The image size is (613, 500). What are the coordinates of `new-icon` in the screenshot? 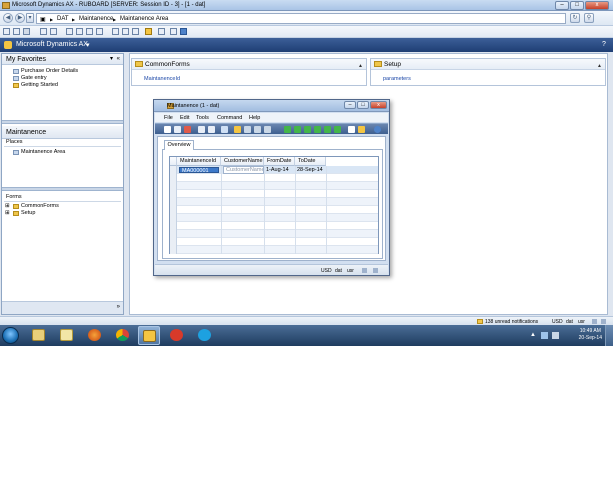 It's located at (6, 31).